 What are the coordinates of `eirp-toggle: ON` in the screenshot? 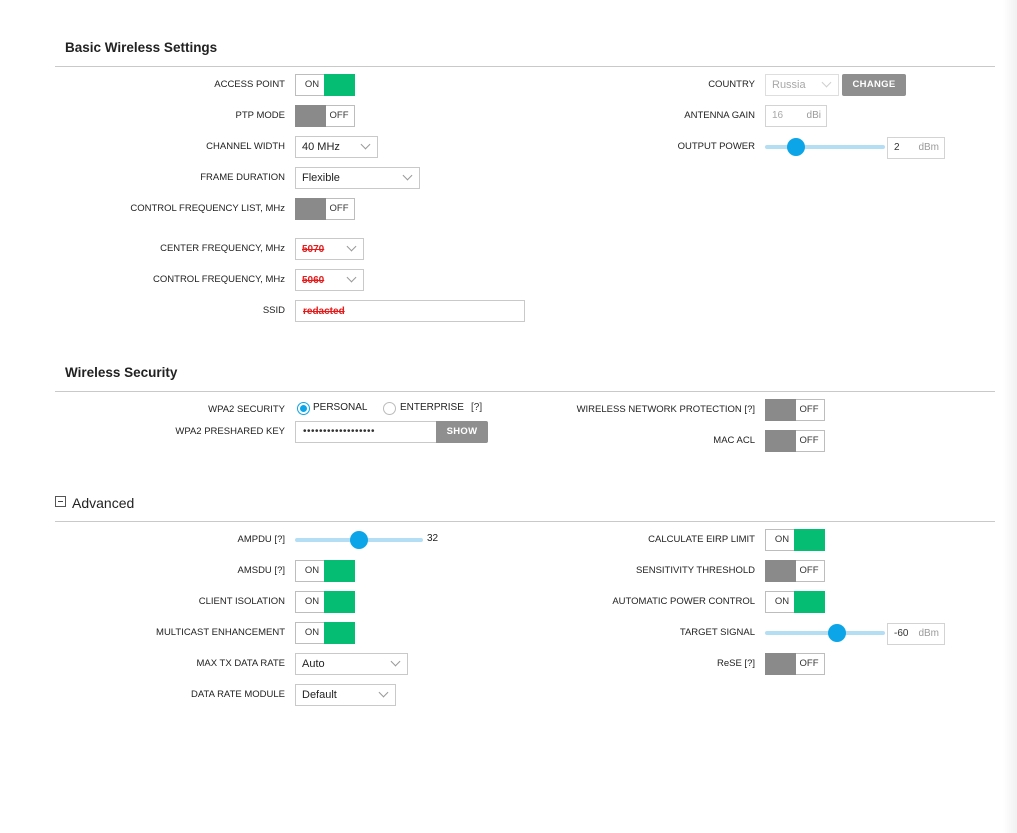 It's located at (795, 540).